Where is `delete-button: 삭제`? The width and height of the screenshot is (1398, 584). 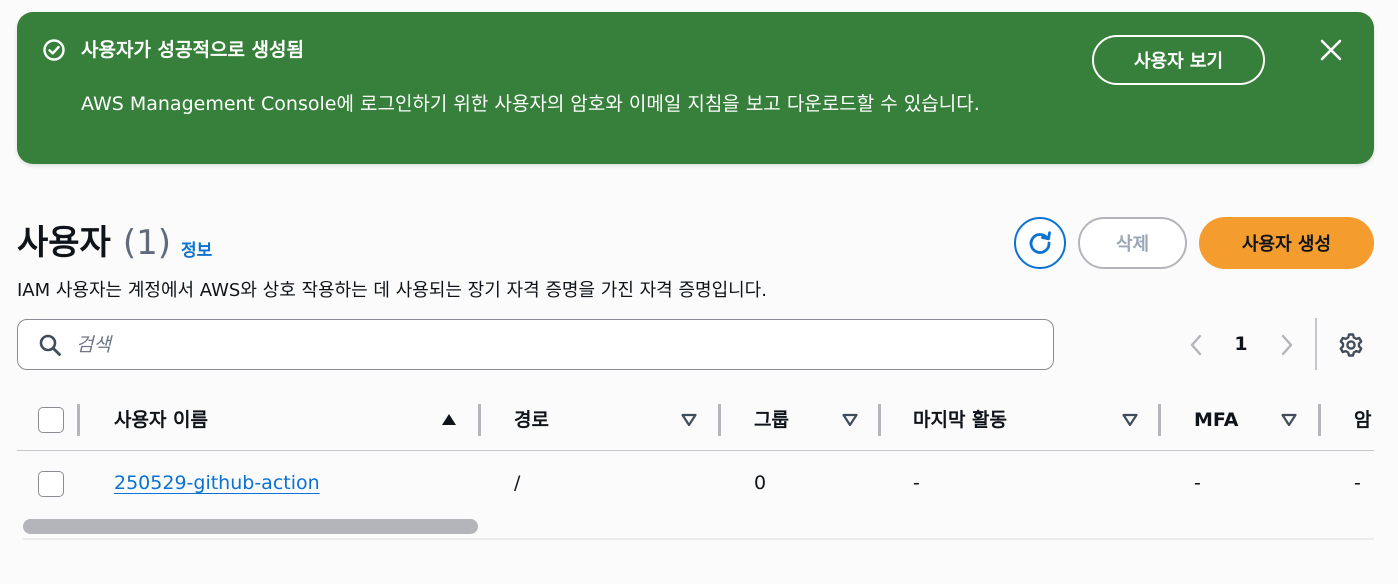
delete-button: 삭제 is located at coordinates (1132, 243).